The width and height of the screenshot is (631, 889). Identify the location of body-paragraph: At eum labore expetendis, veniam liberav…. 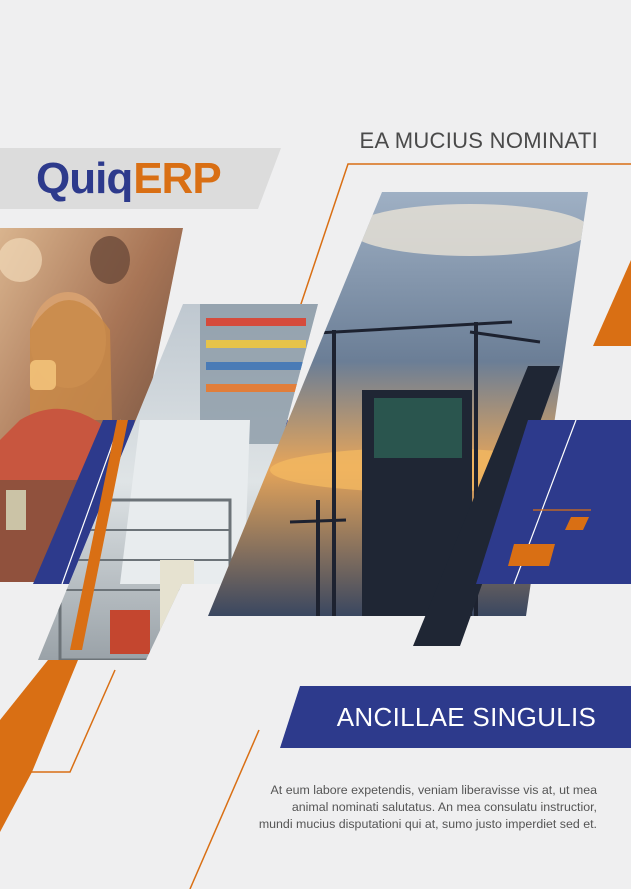
(427, 807).